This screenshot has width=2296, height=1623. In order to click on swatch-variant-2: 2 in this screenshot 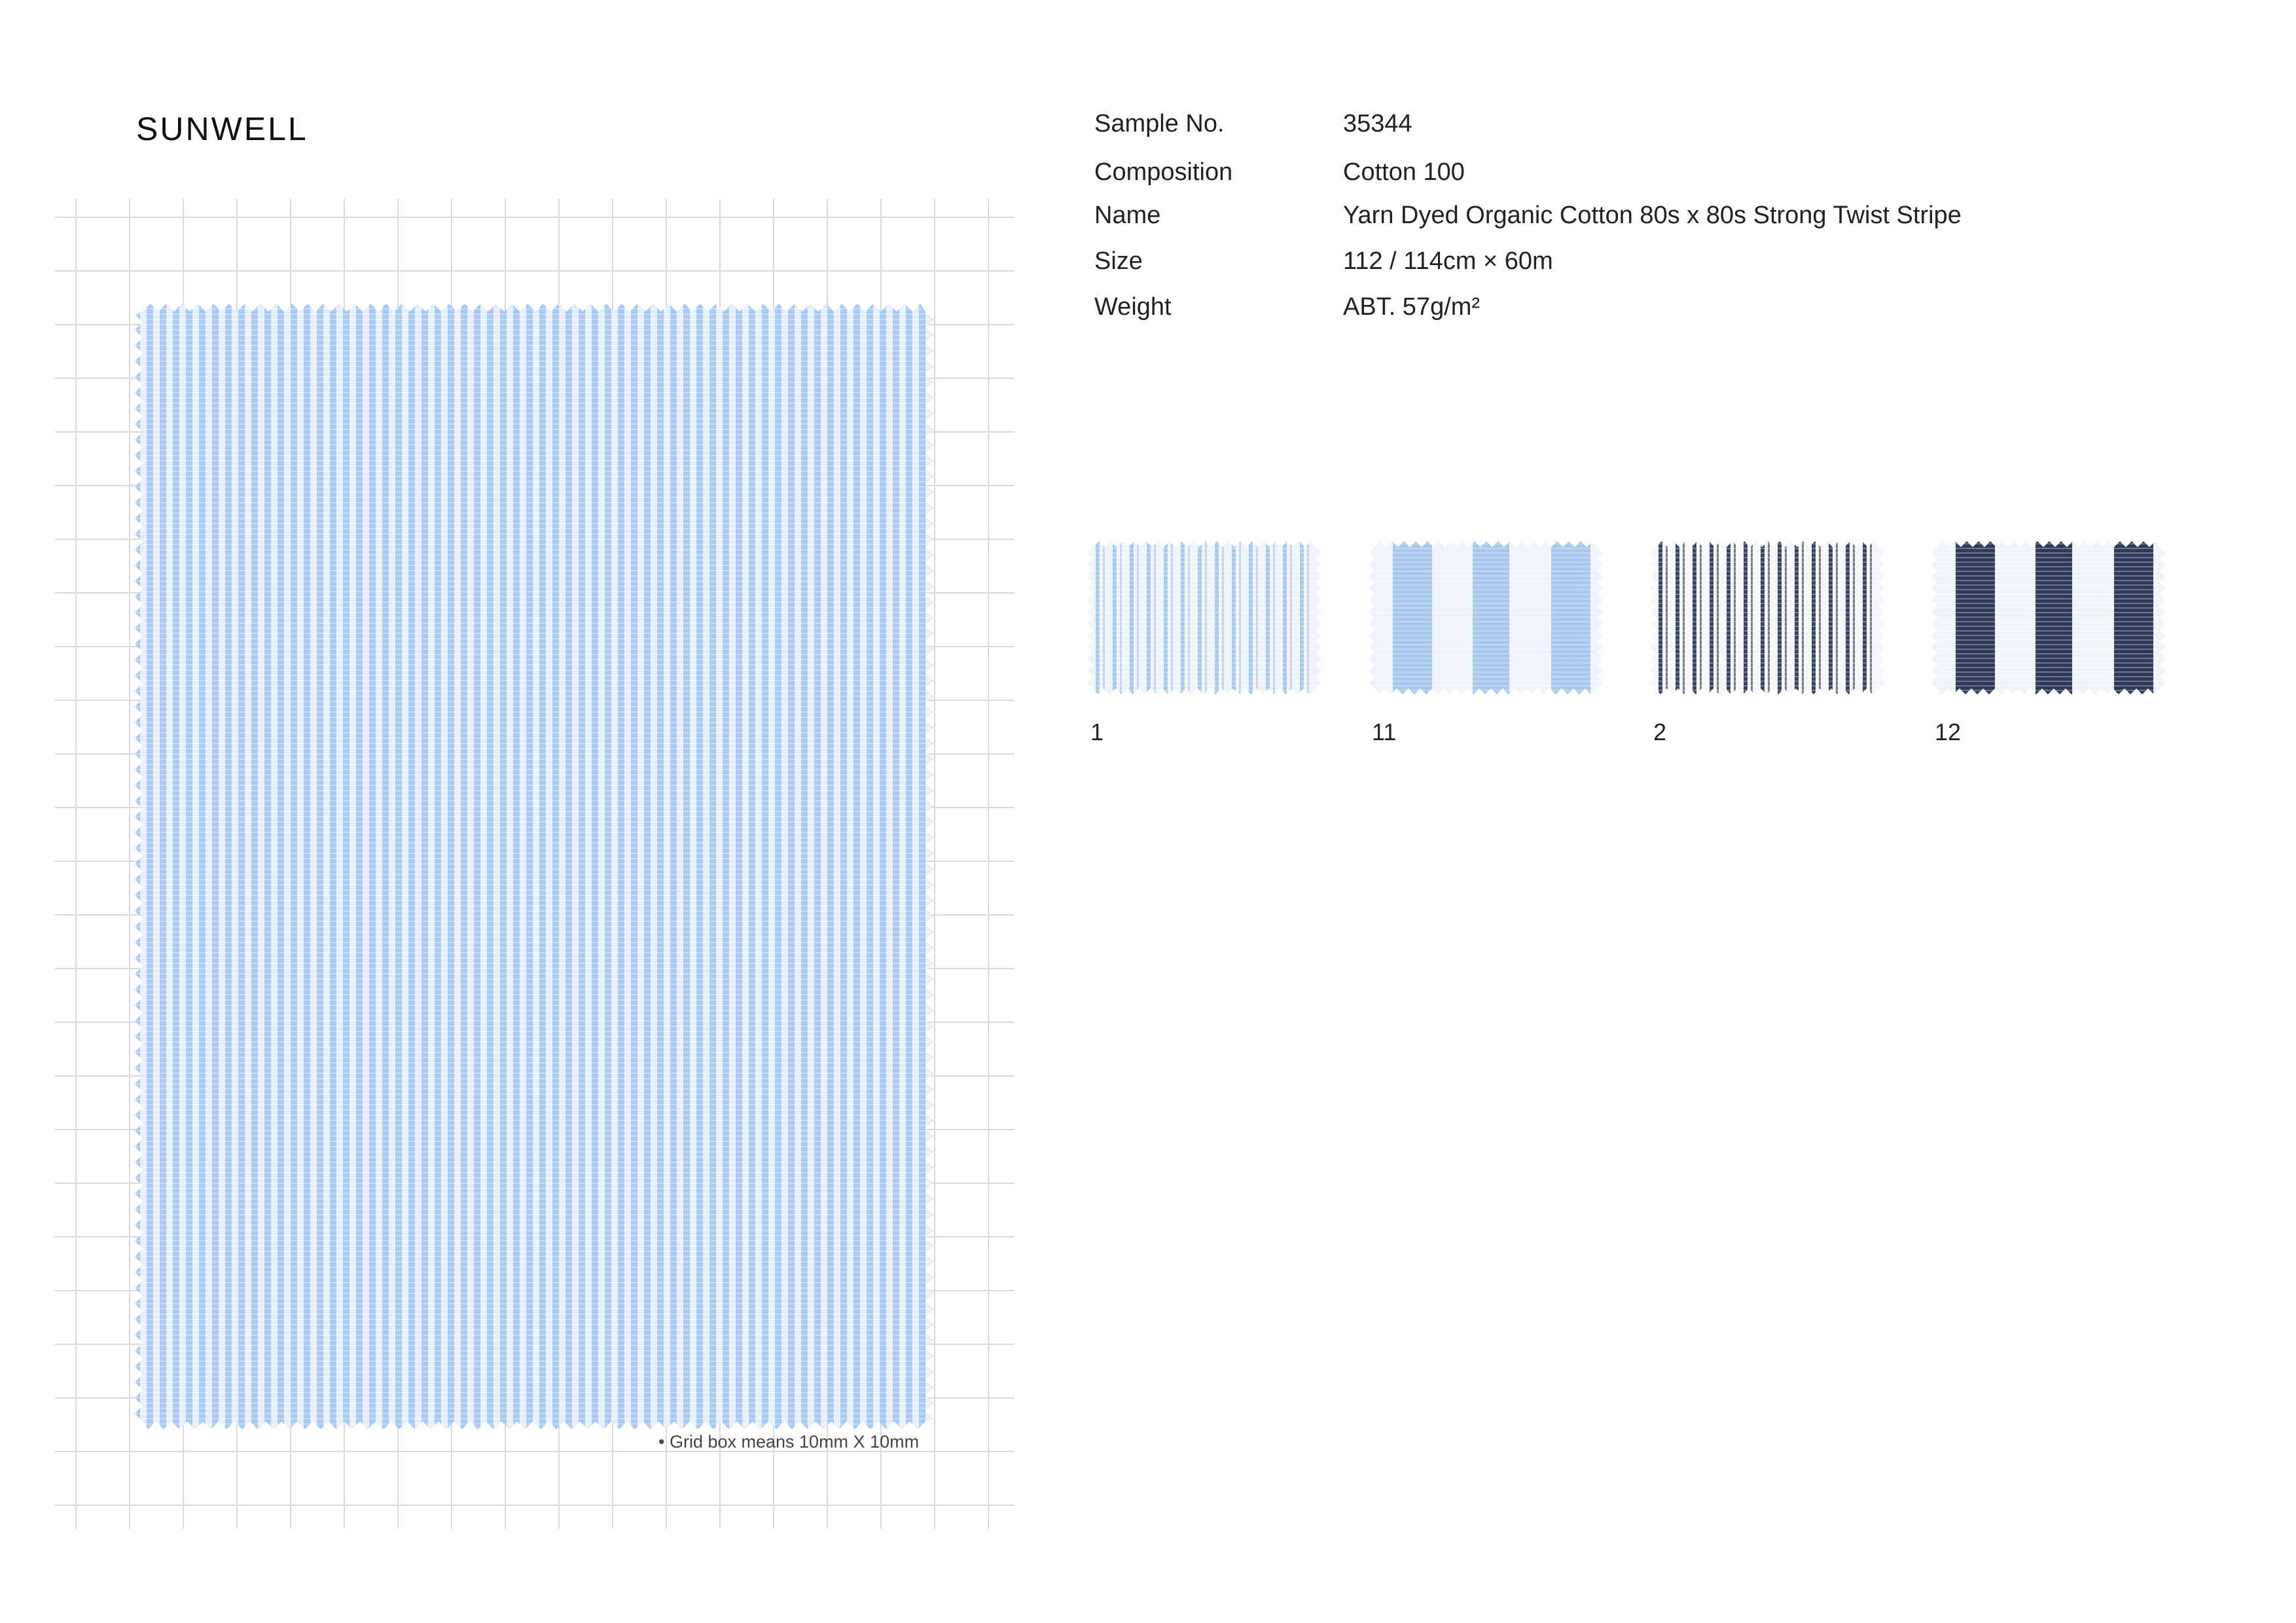, I will do `click(1767, 642)`.